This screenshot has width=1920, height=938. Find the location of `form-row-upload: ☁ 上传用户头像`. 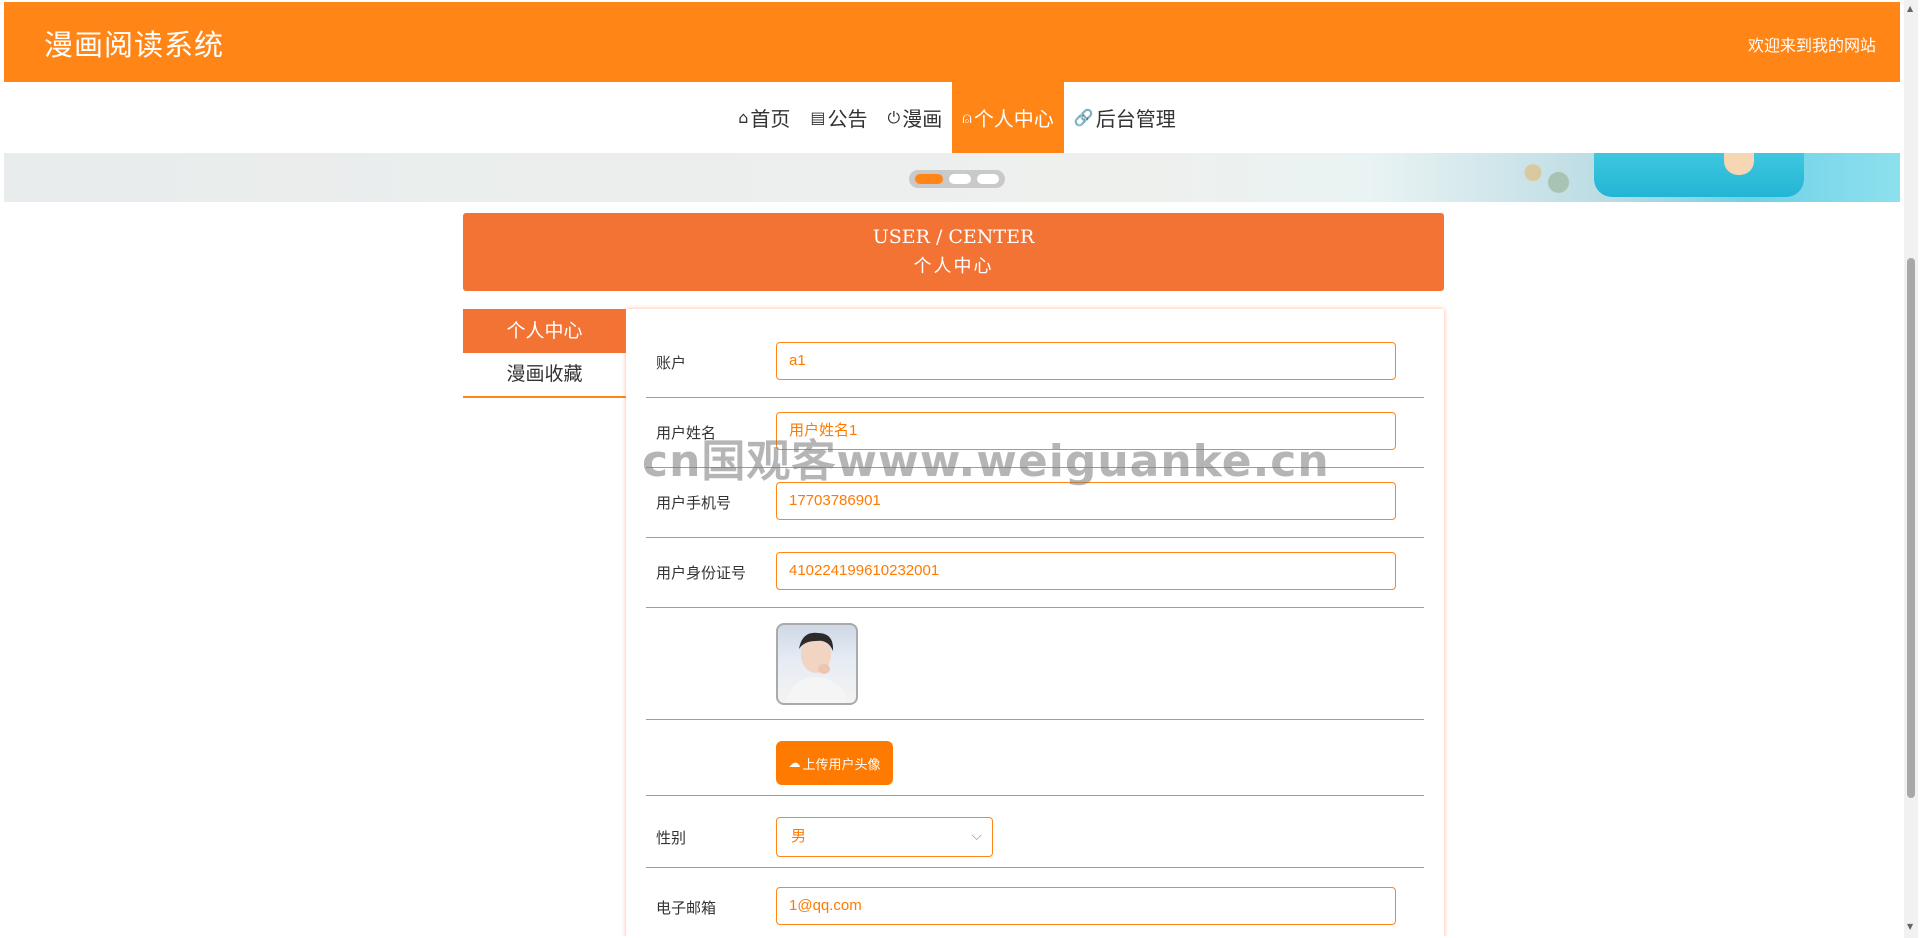

form-row-upload: ☁ 上传用户头像 is located at coordinates (1035, 758).